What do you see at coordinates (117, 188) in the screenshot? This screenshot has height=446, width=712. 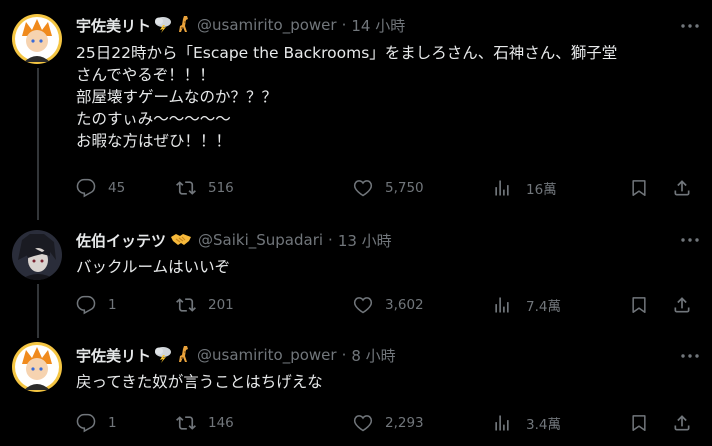 I see `reply-count: 45` at bounding box center [117, 188].